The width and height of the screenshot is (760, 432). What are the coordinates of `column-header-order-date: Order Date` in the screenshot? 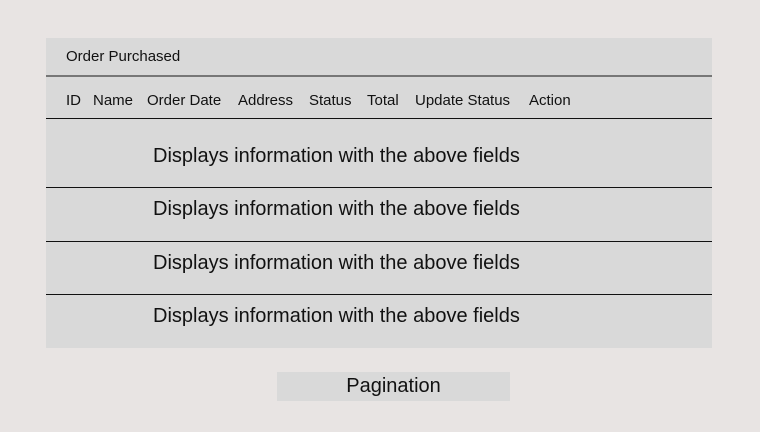 It's located at (184, 100).